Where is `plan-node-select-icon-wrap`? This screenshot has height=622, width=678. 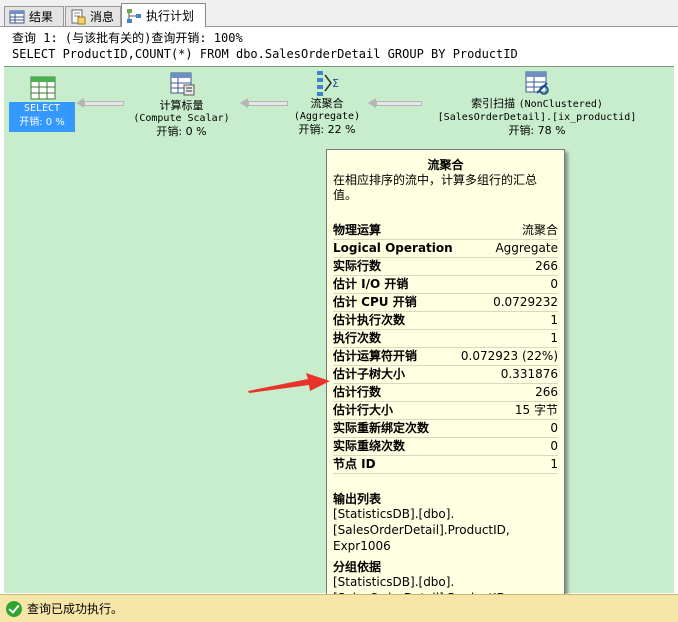
plan-node-select-icon-wrap is located at coordinates (43, 89).